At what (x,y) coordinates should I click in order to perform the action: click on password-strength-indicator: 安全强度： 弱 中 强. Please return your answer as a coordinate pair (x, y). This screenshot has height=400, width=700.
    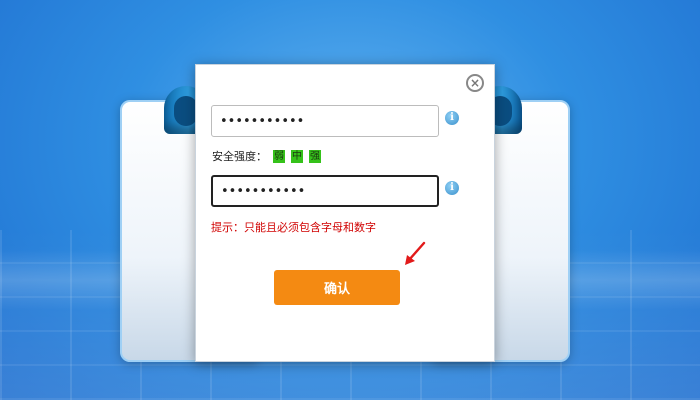
    Looking at the image, I should click on (266, 156).